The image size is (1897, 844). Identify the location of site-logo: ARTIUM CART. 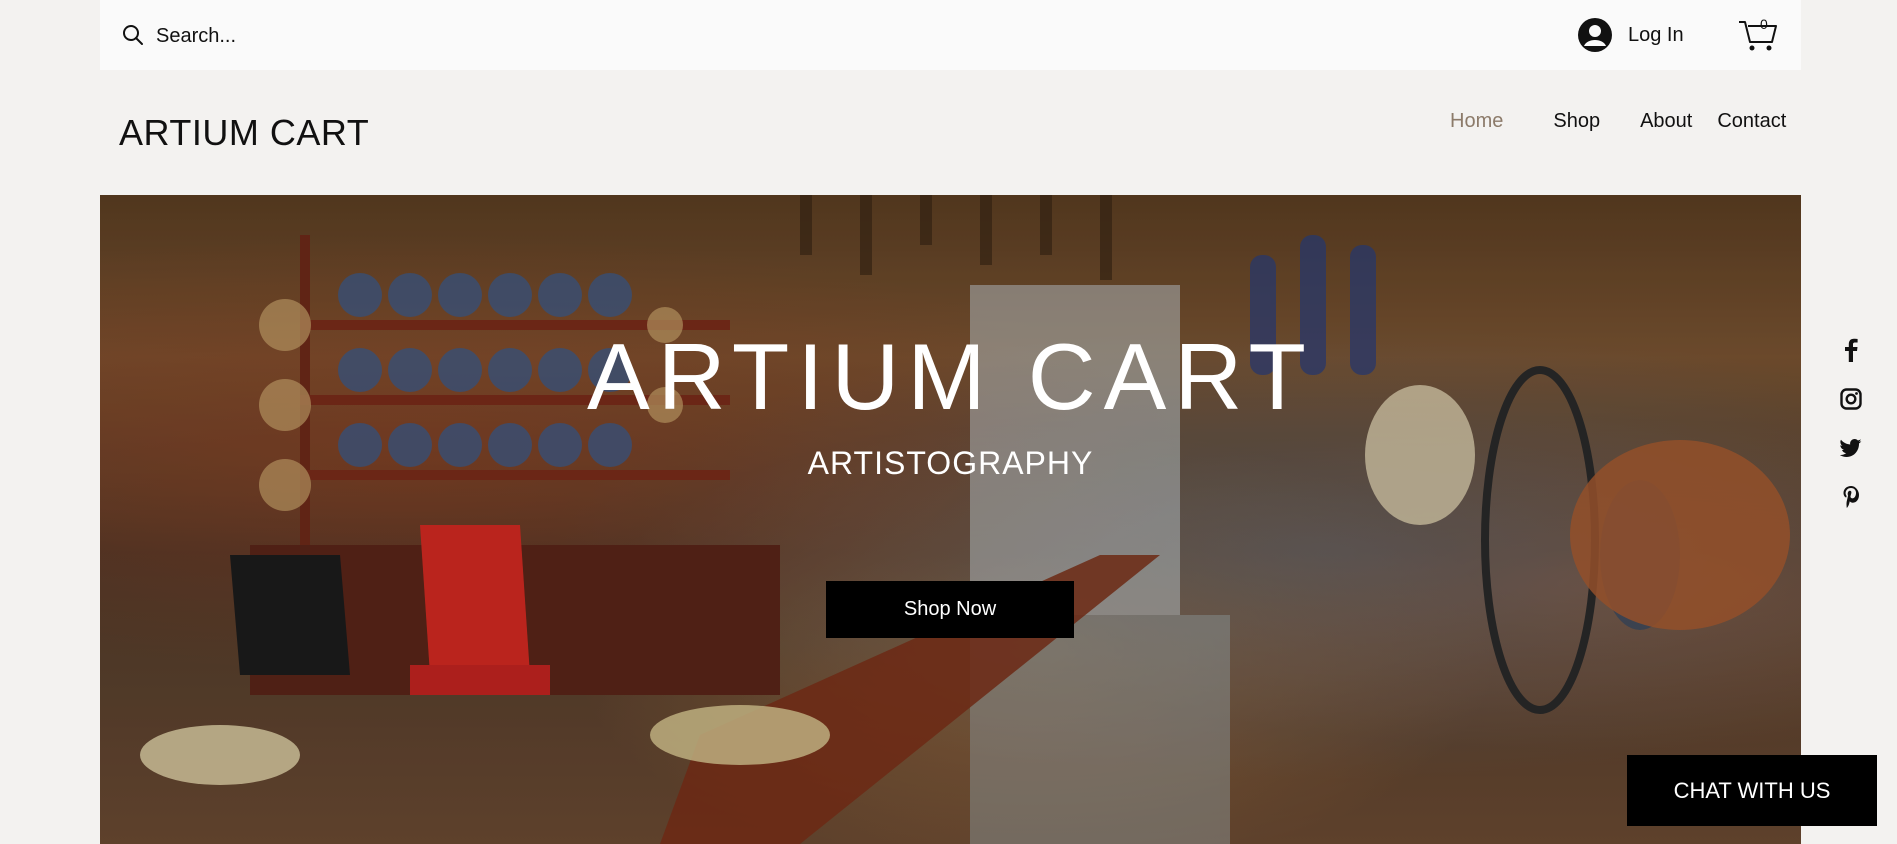
(244, 133).